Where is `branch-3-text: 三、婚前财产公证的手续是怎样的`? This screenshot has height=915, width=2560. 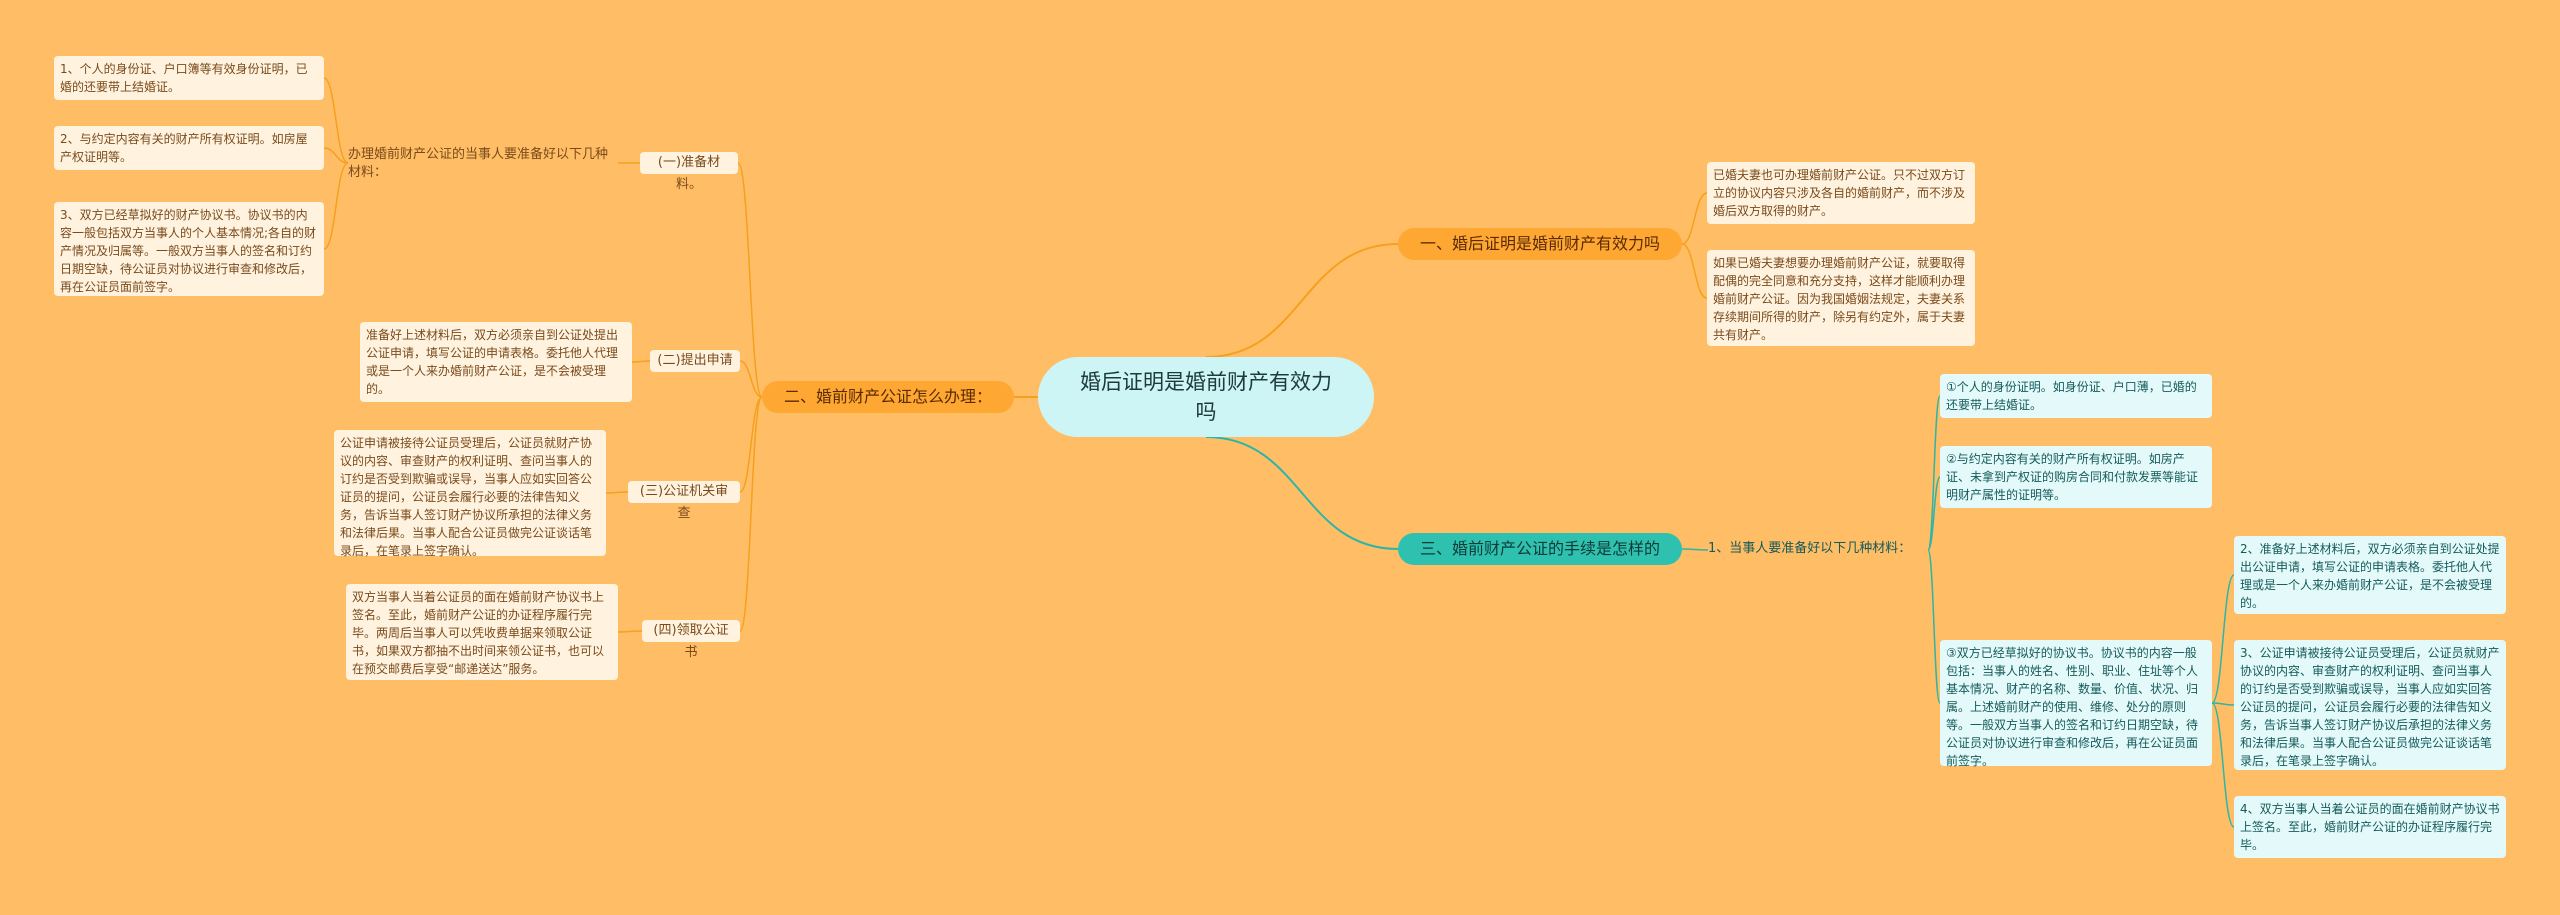
branch-3-text: 三、婚前财产公证的手续是怎样的 is located at coordinates (1539, 548).